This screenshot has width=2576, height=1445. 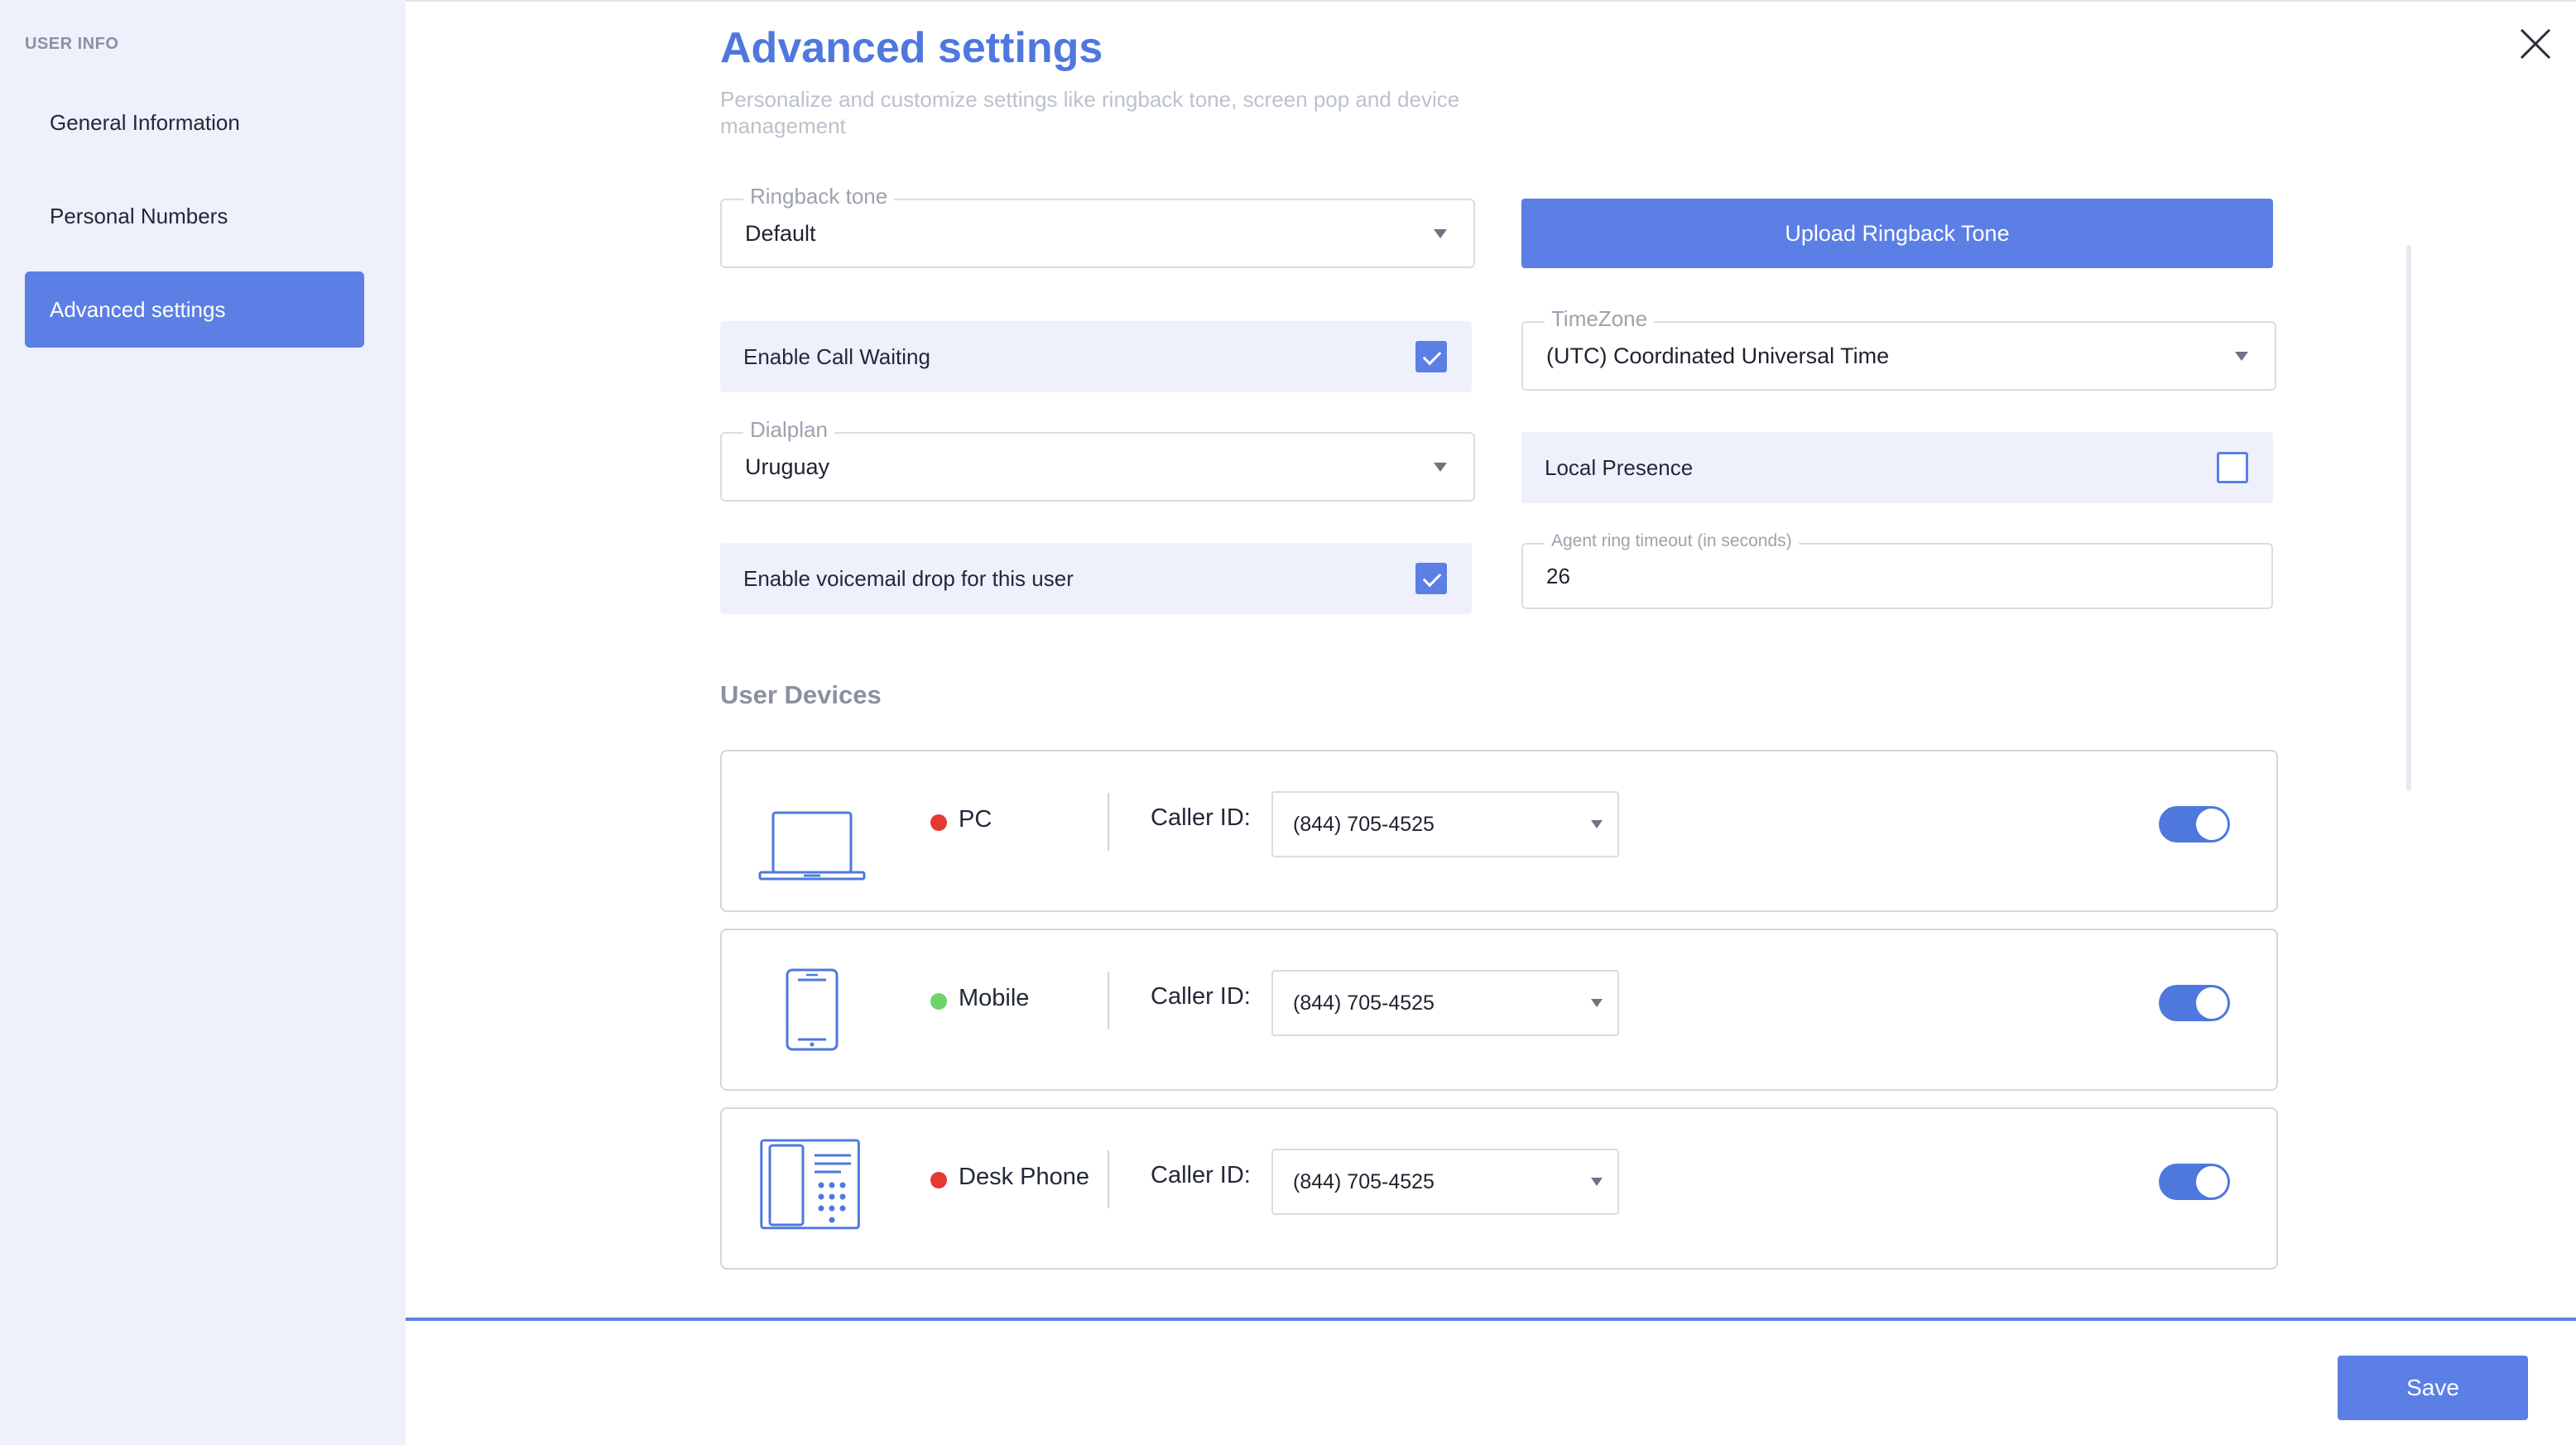 What do you see at coordinates (810, 1184) in the screenshot?
I see `desk-phone-icon` at bounding box center [810, 1184].